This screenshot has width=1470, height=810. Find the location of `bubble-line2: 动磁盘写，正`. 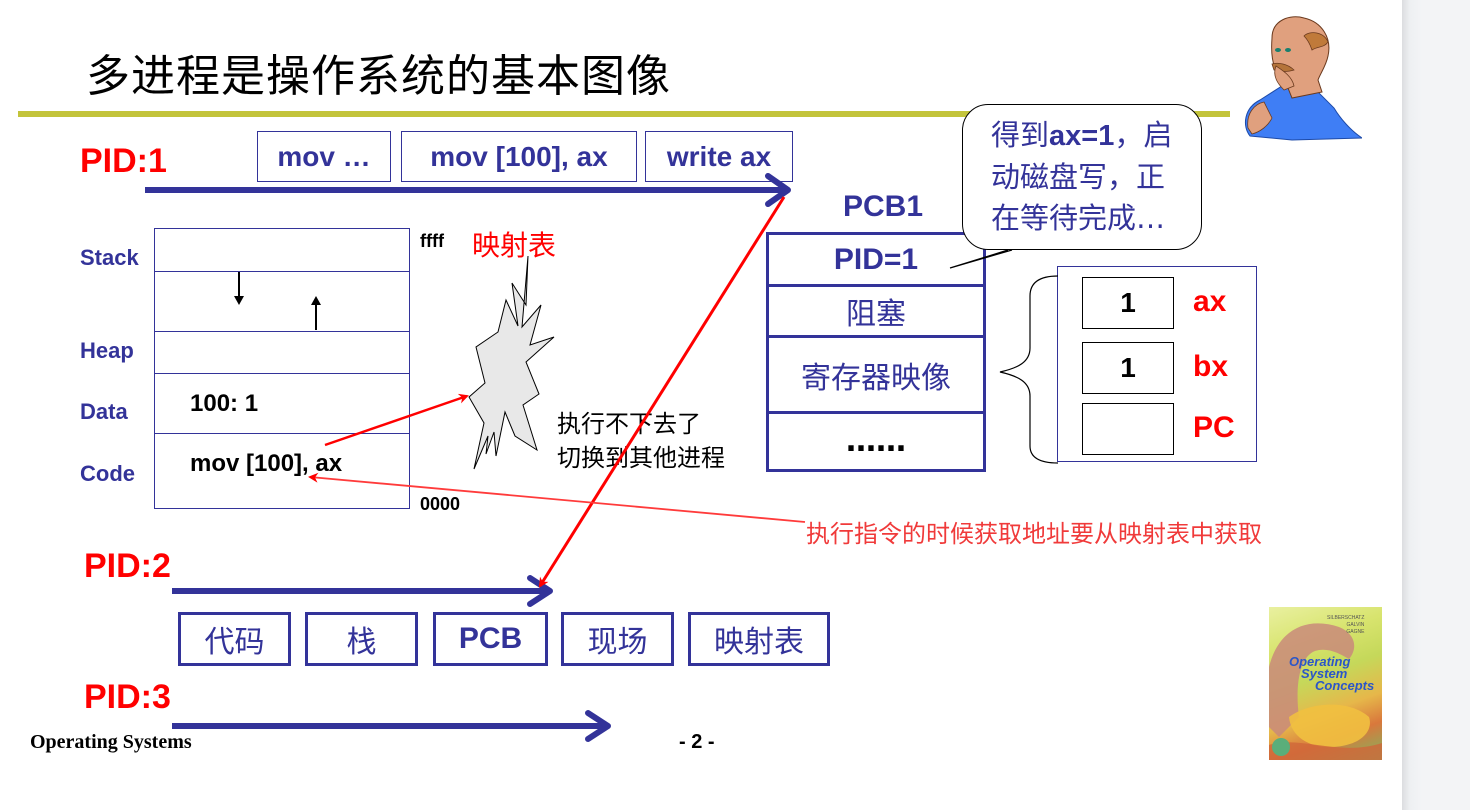

bubble-line2: 动磁盘写，正 is located at coordinates (1078, 177).